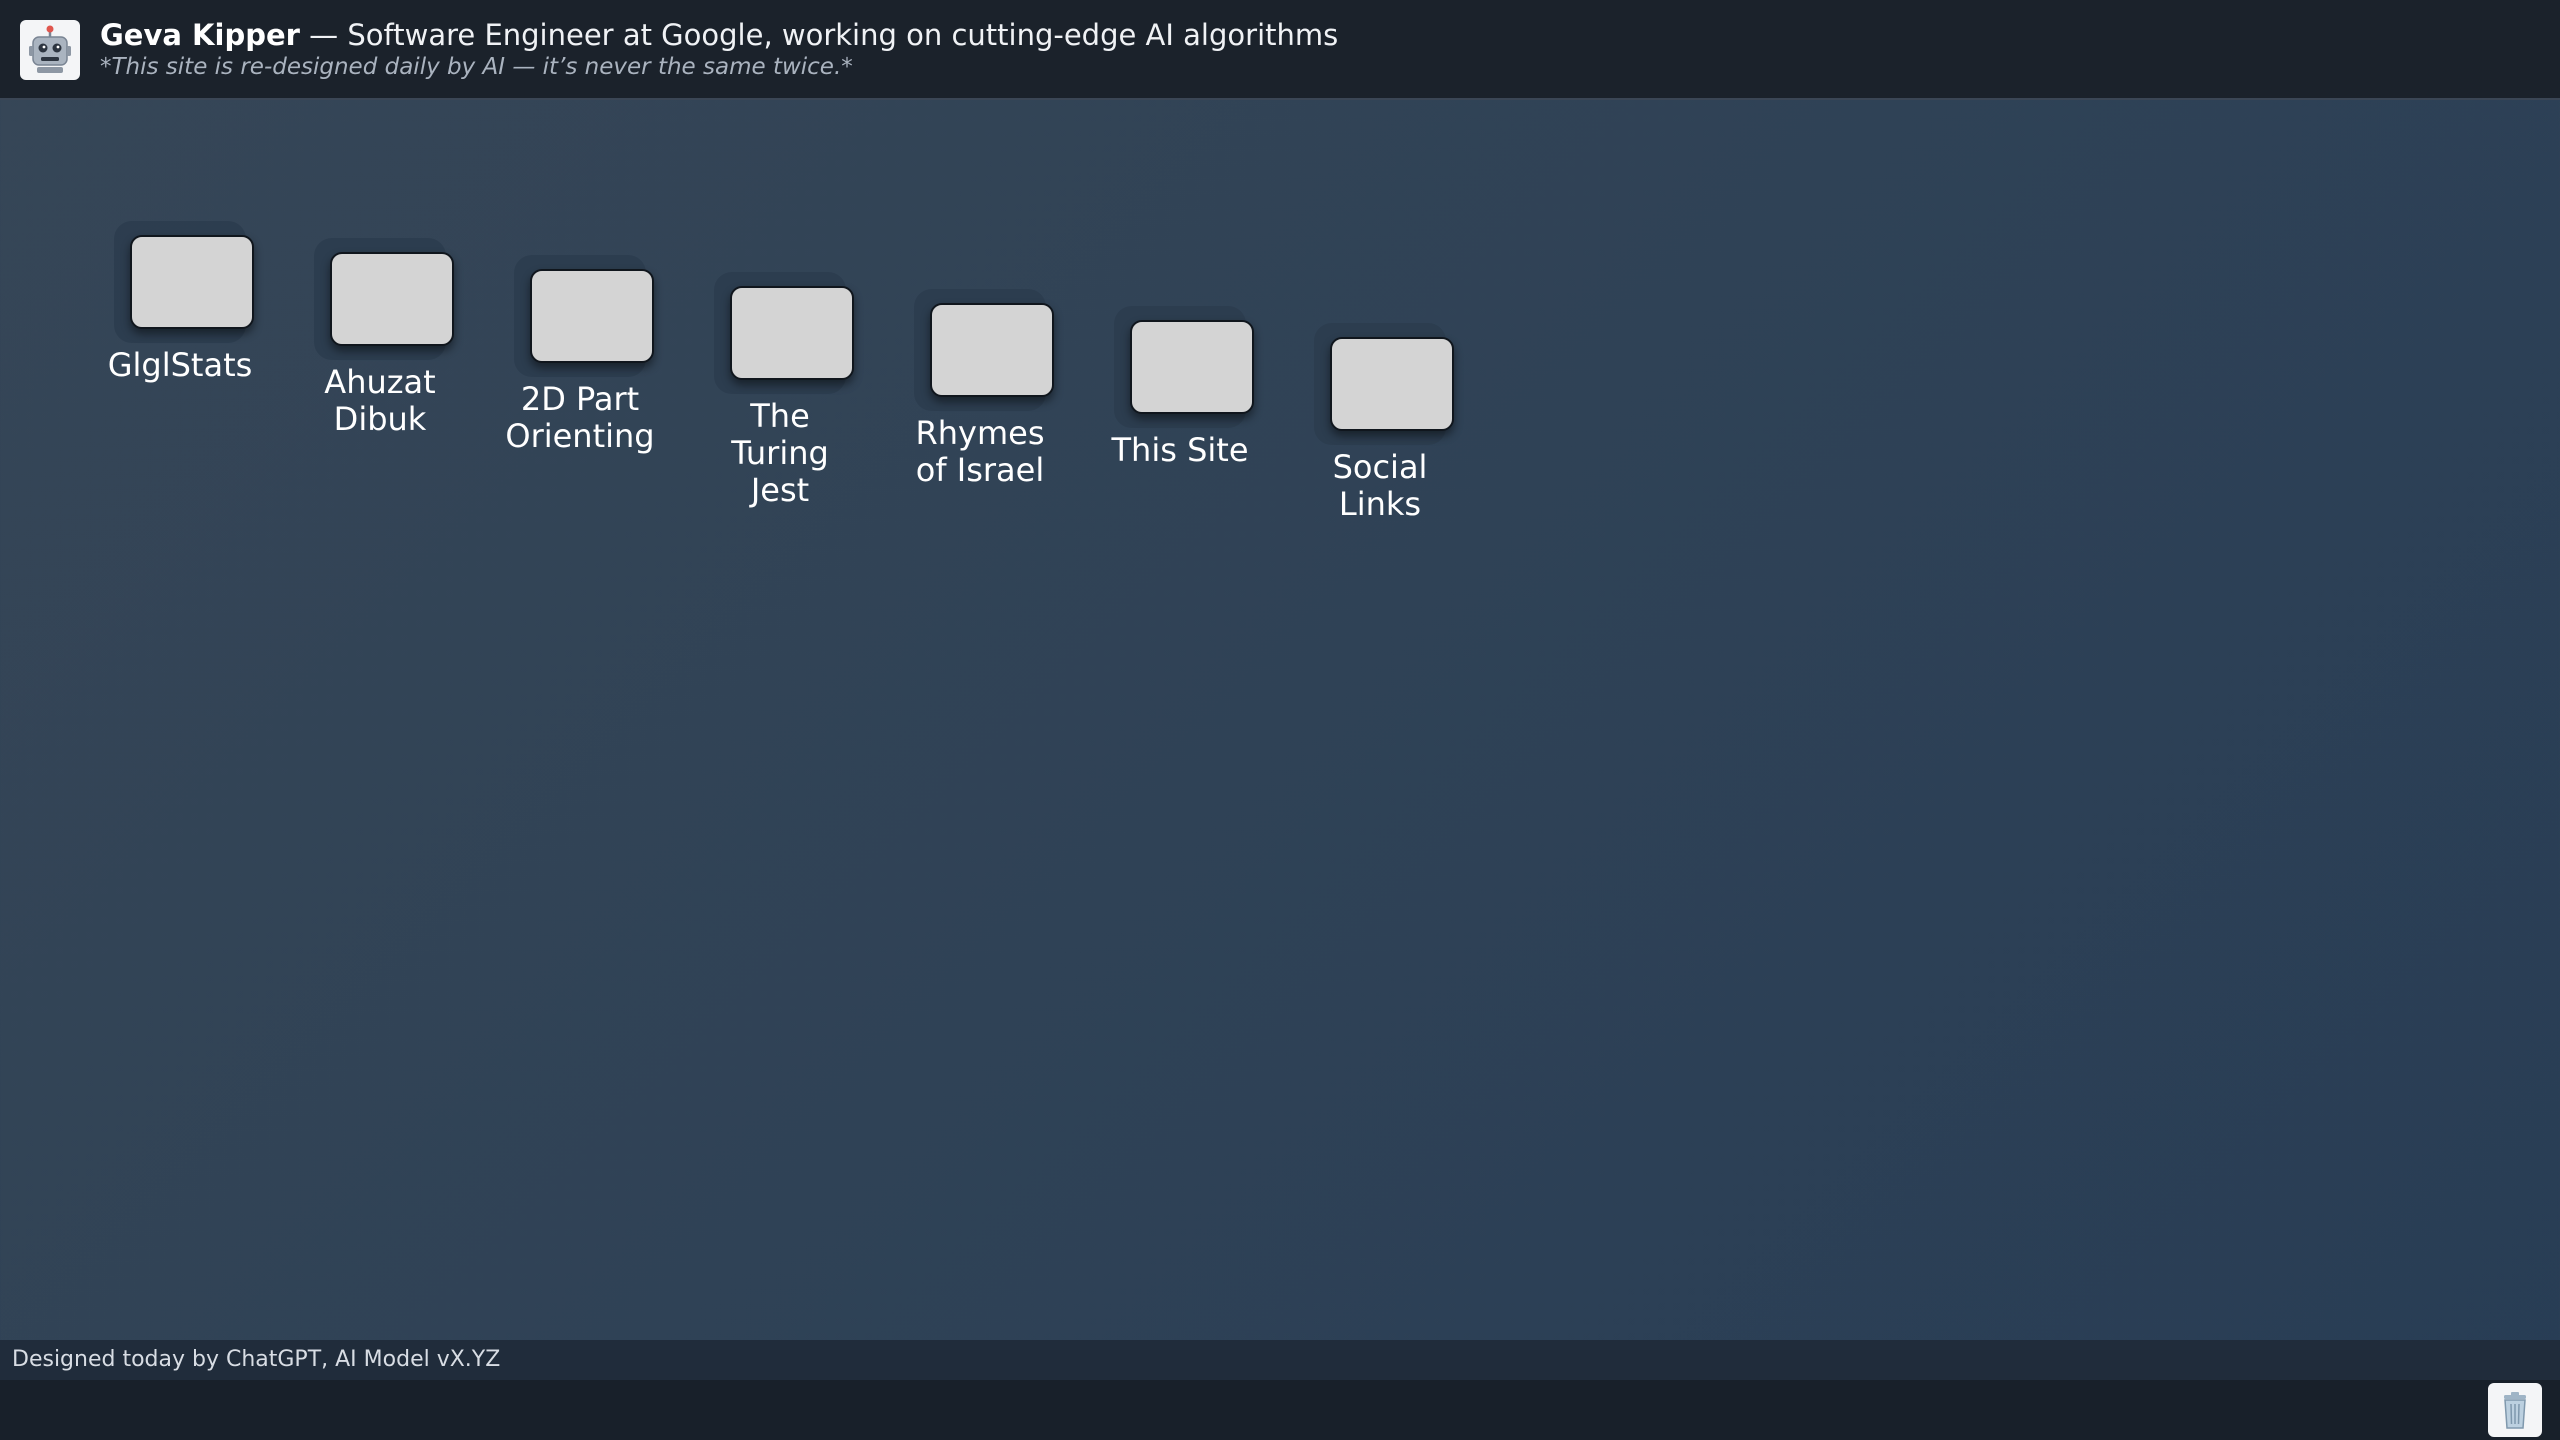 The width and height of the screenshot is (2560, 1440). What do you see at coordinates (1180, 450) in the screenshot?
I see `desktop-icon-label: This Site` at bounding box center [1180, 450].